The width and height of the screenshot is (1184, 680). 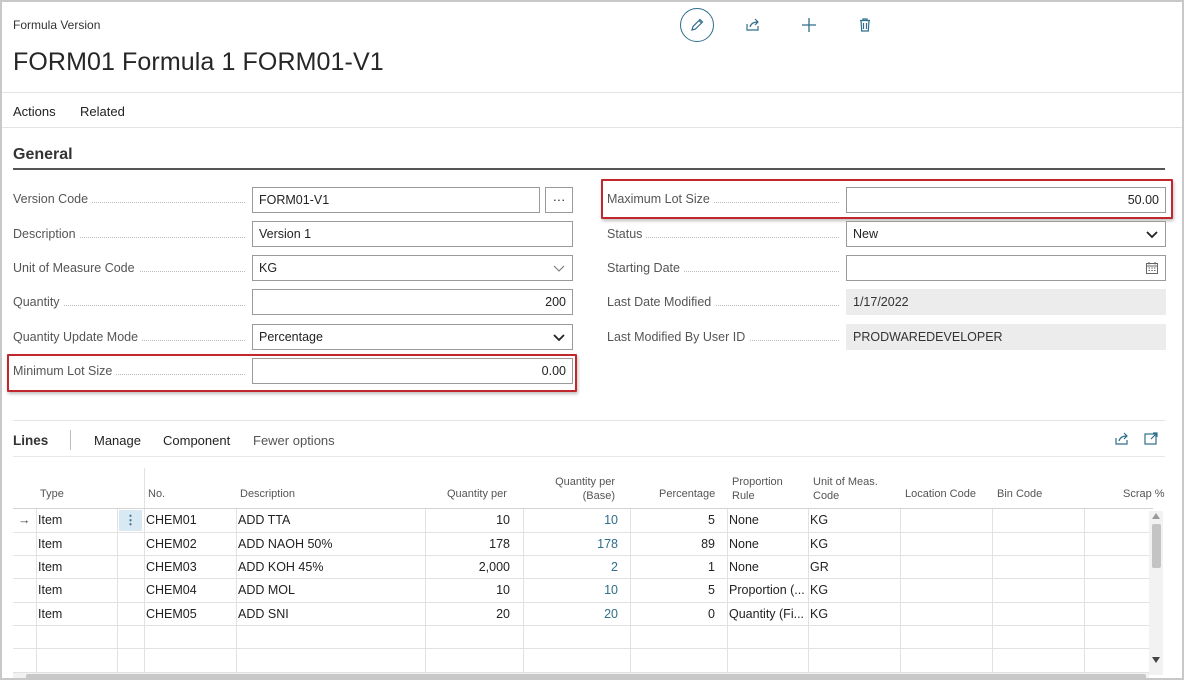 I want to click on cell-quantity-per-base: 2, so click(x=571, y=567).